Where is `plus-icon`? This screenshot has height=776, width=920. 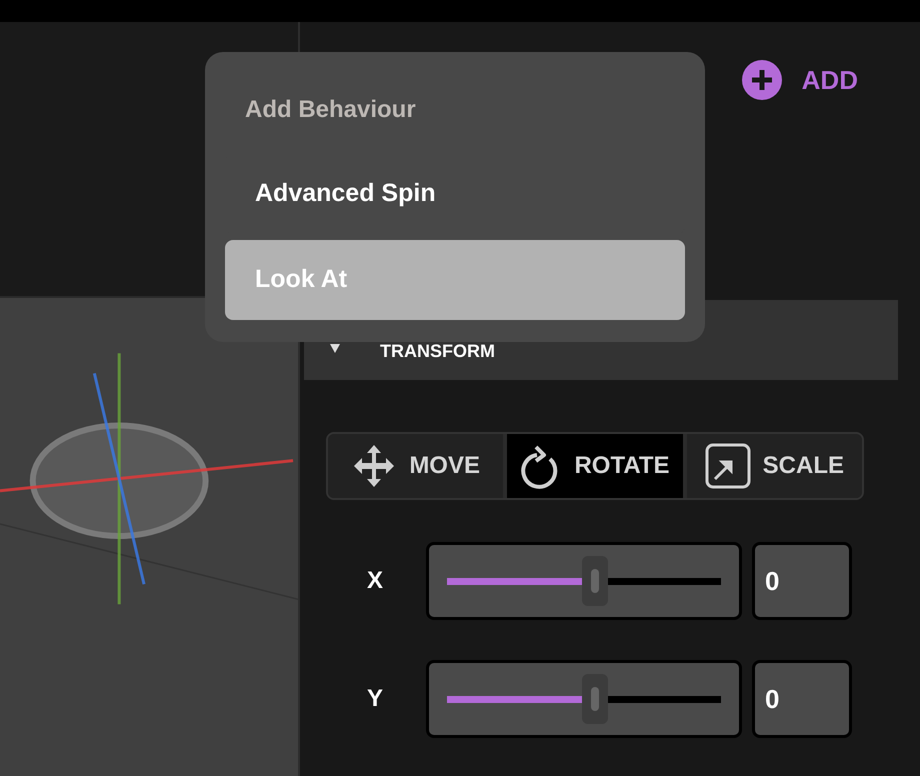 plus-icon is located at coordinates (762, 80).